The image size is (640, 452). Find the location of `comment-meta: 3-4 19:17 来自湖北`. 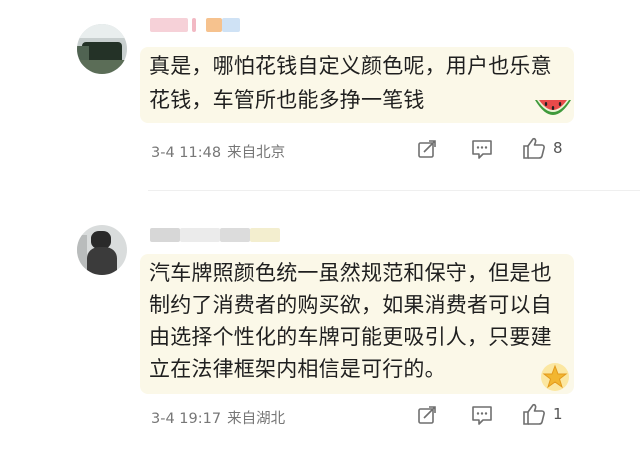

comment-meta: 3-4 19:17 来自湖北 is located at coordinates (221, 417).